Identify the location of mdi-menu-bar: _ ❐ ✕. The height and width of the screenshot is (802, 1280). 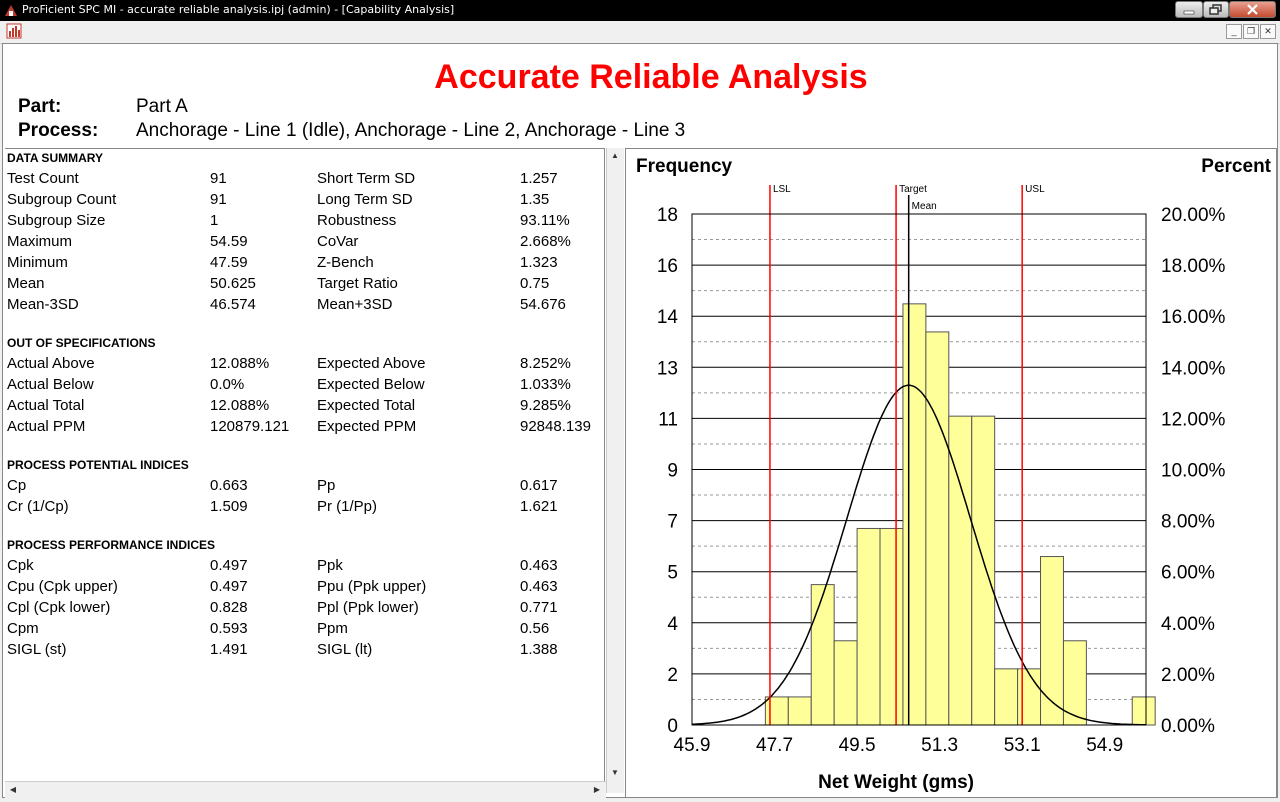
(640, 32).